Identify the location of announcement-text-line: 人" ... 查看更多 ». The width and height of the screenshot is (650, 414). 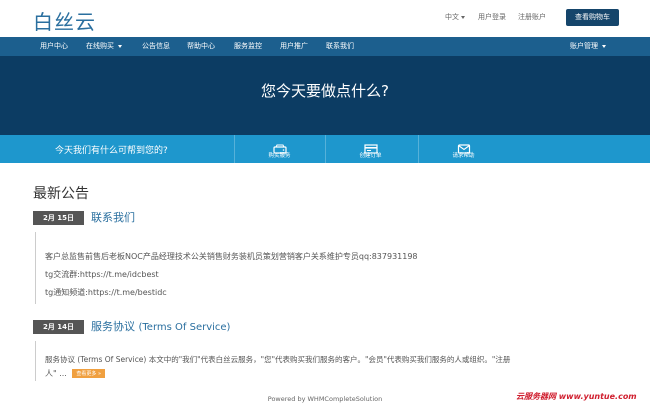
(75, 373).